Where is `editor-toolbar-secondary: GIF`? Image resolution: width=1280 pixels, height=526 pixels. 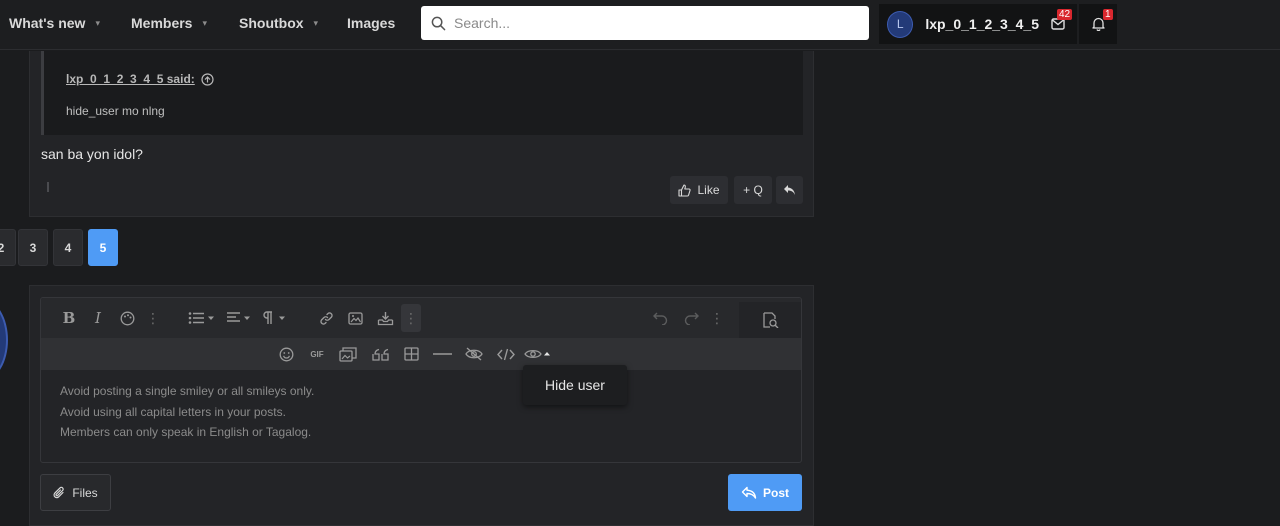 editor-toolbar-secondary: GIF is located at coordinates (421, 354).